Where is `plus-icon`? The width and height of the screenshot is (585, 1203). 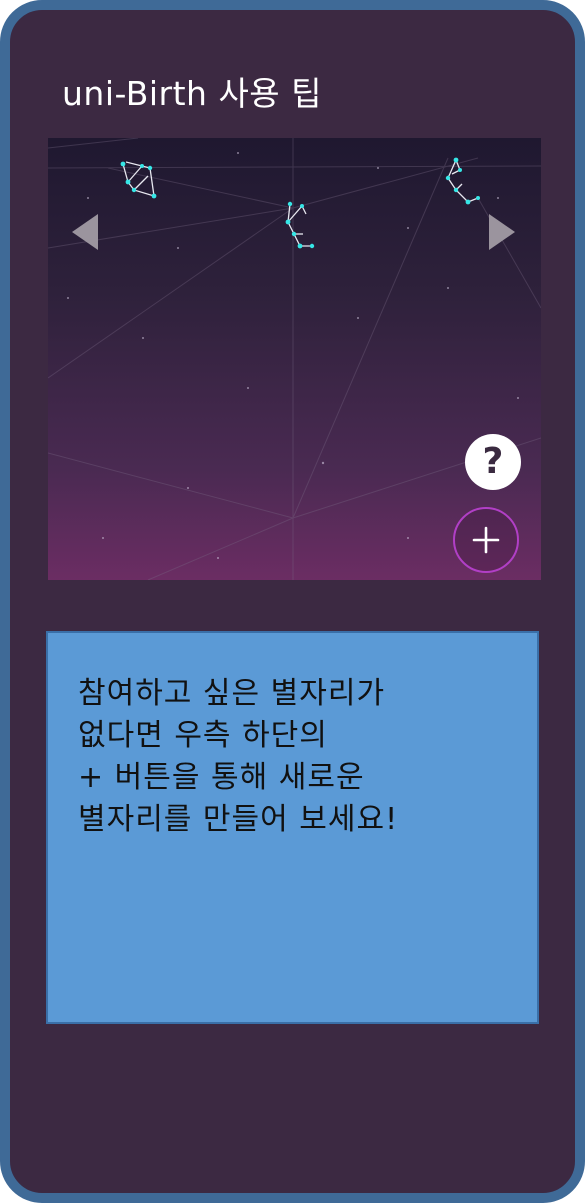 plus-icon is located at coordinates (486, 540).